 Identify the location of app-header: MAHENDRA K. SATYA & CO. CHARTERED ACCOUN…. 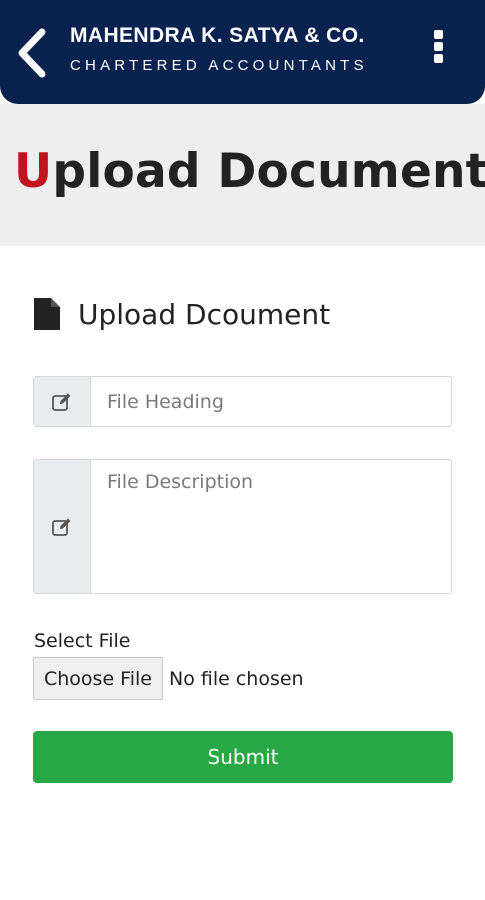
(242, 52).